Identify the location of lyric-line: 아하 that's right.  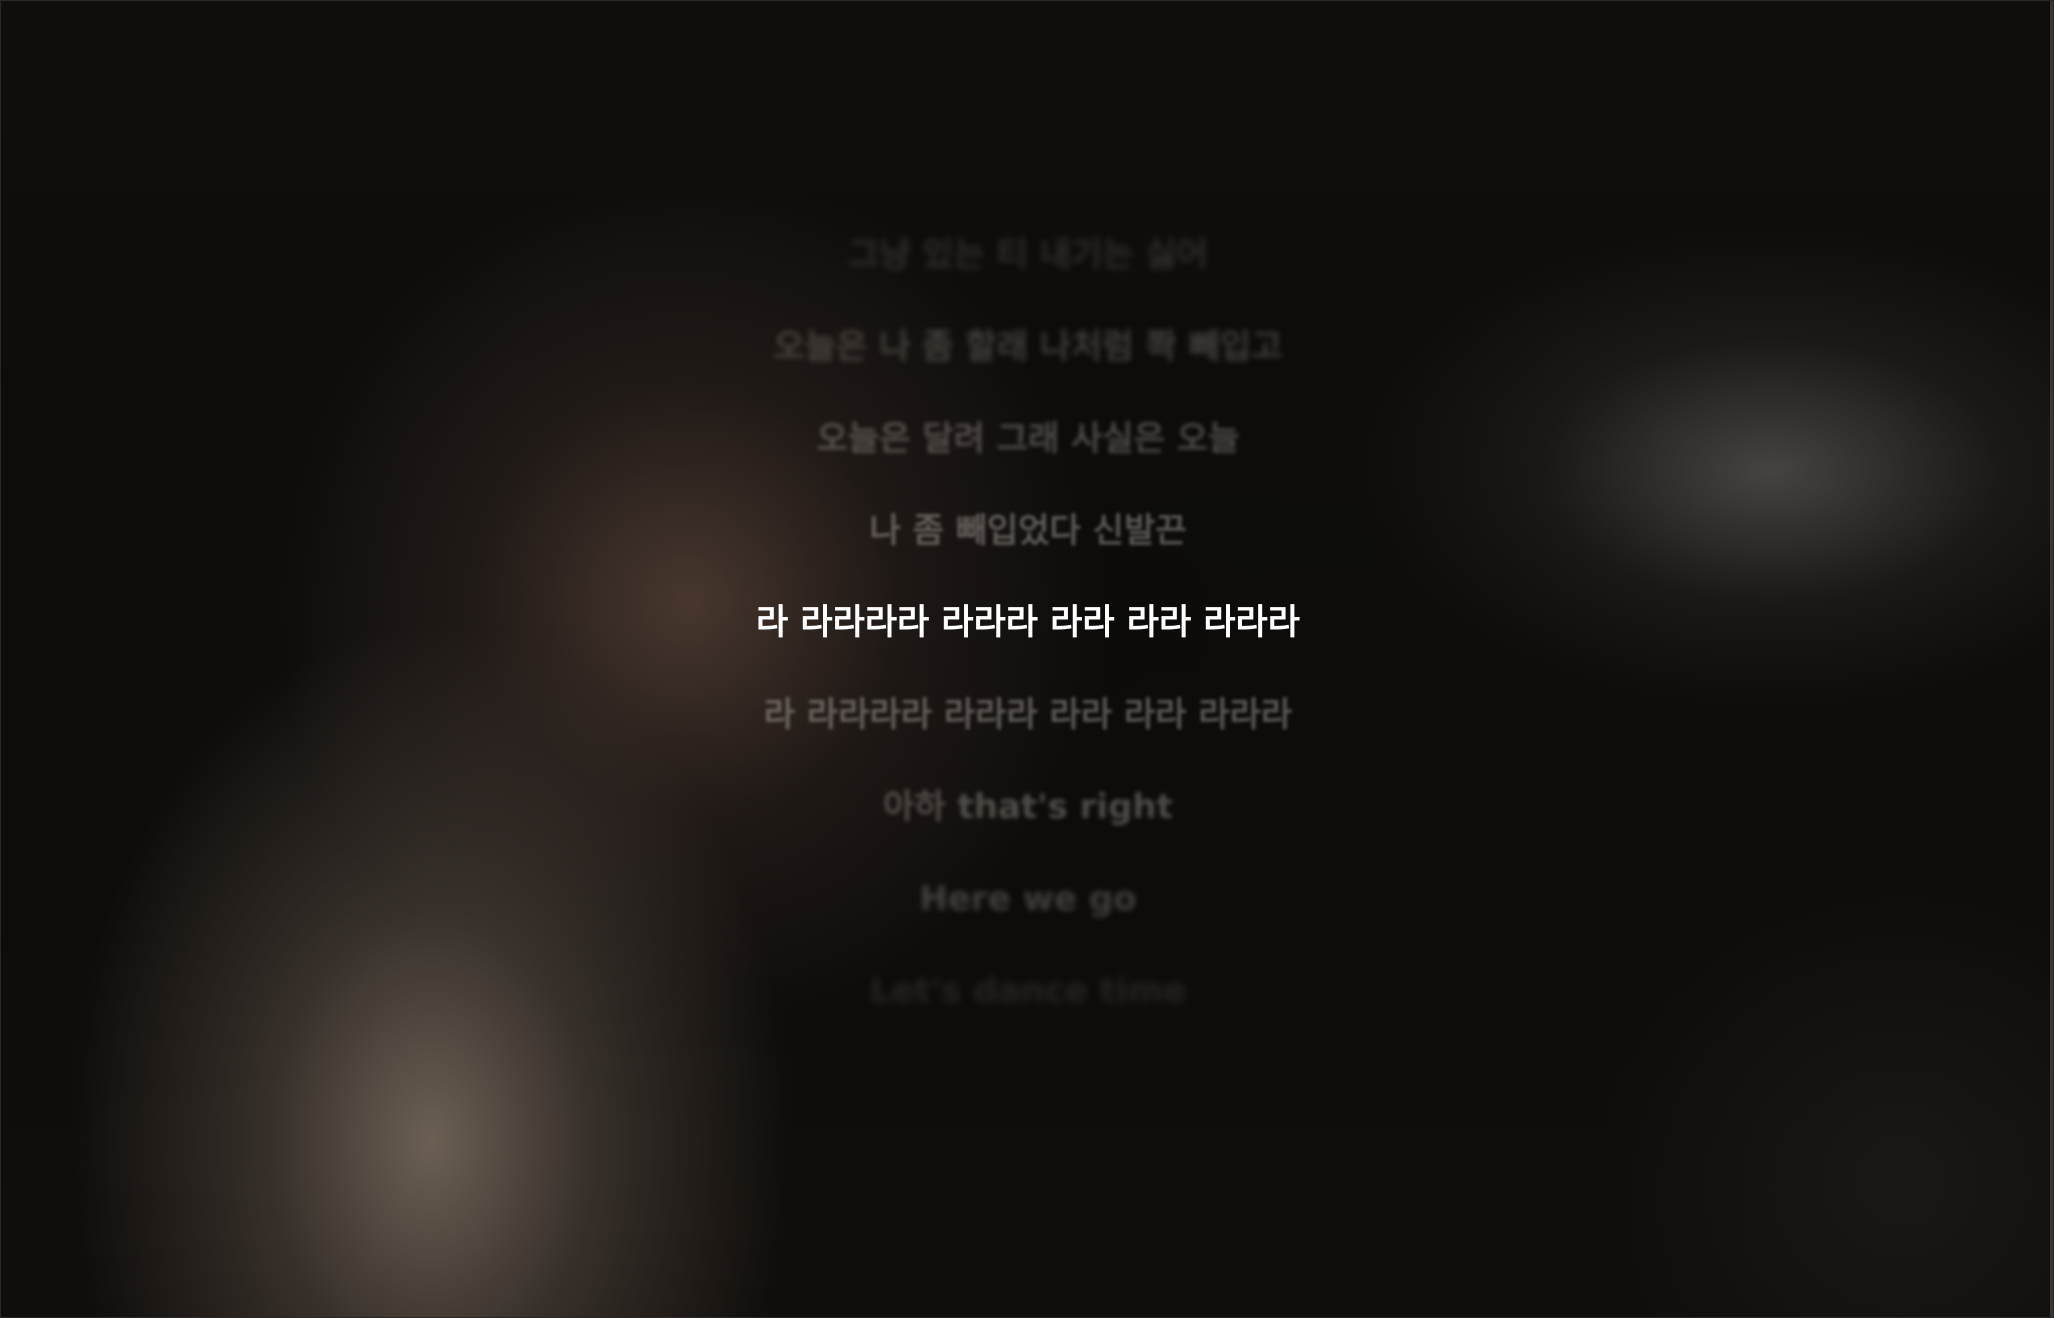
(1027, 827).